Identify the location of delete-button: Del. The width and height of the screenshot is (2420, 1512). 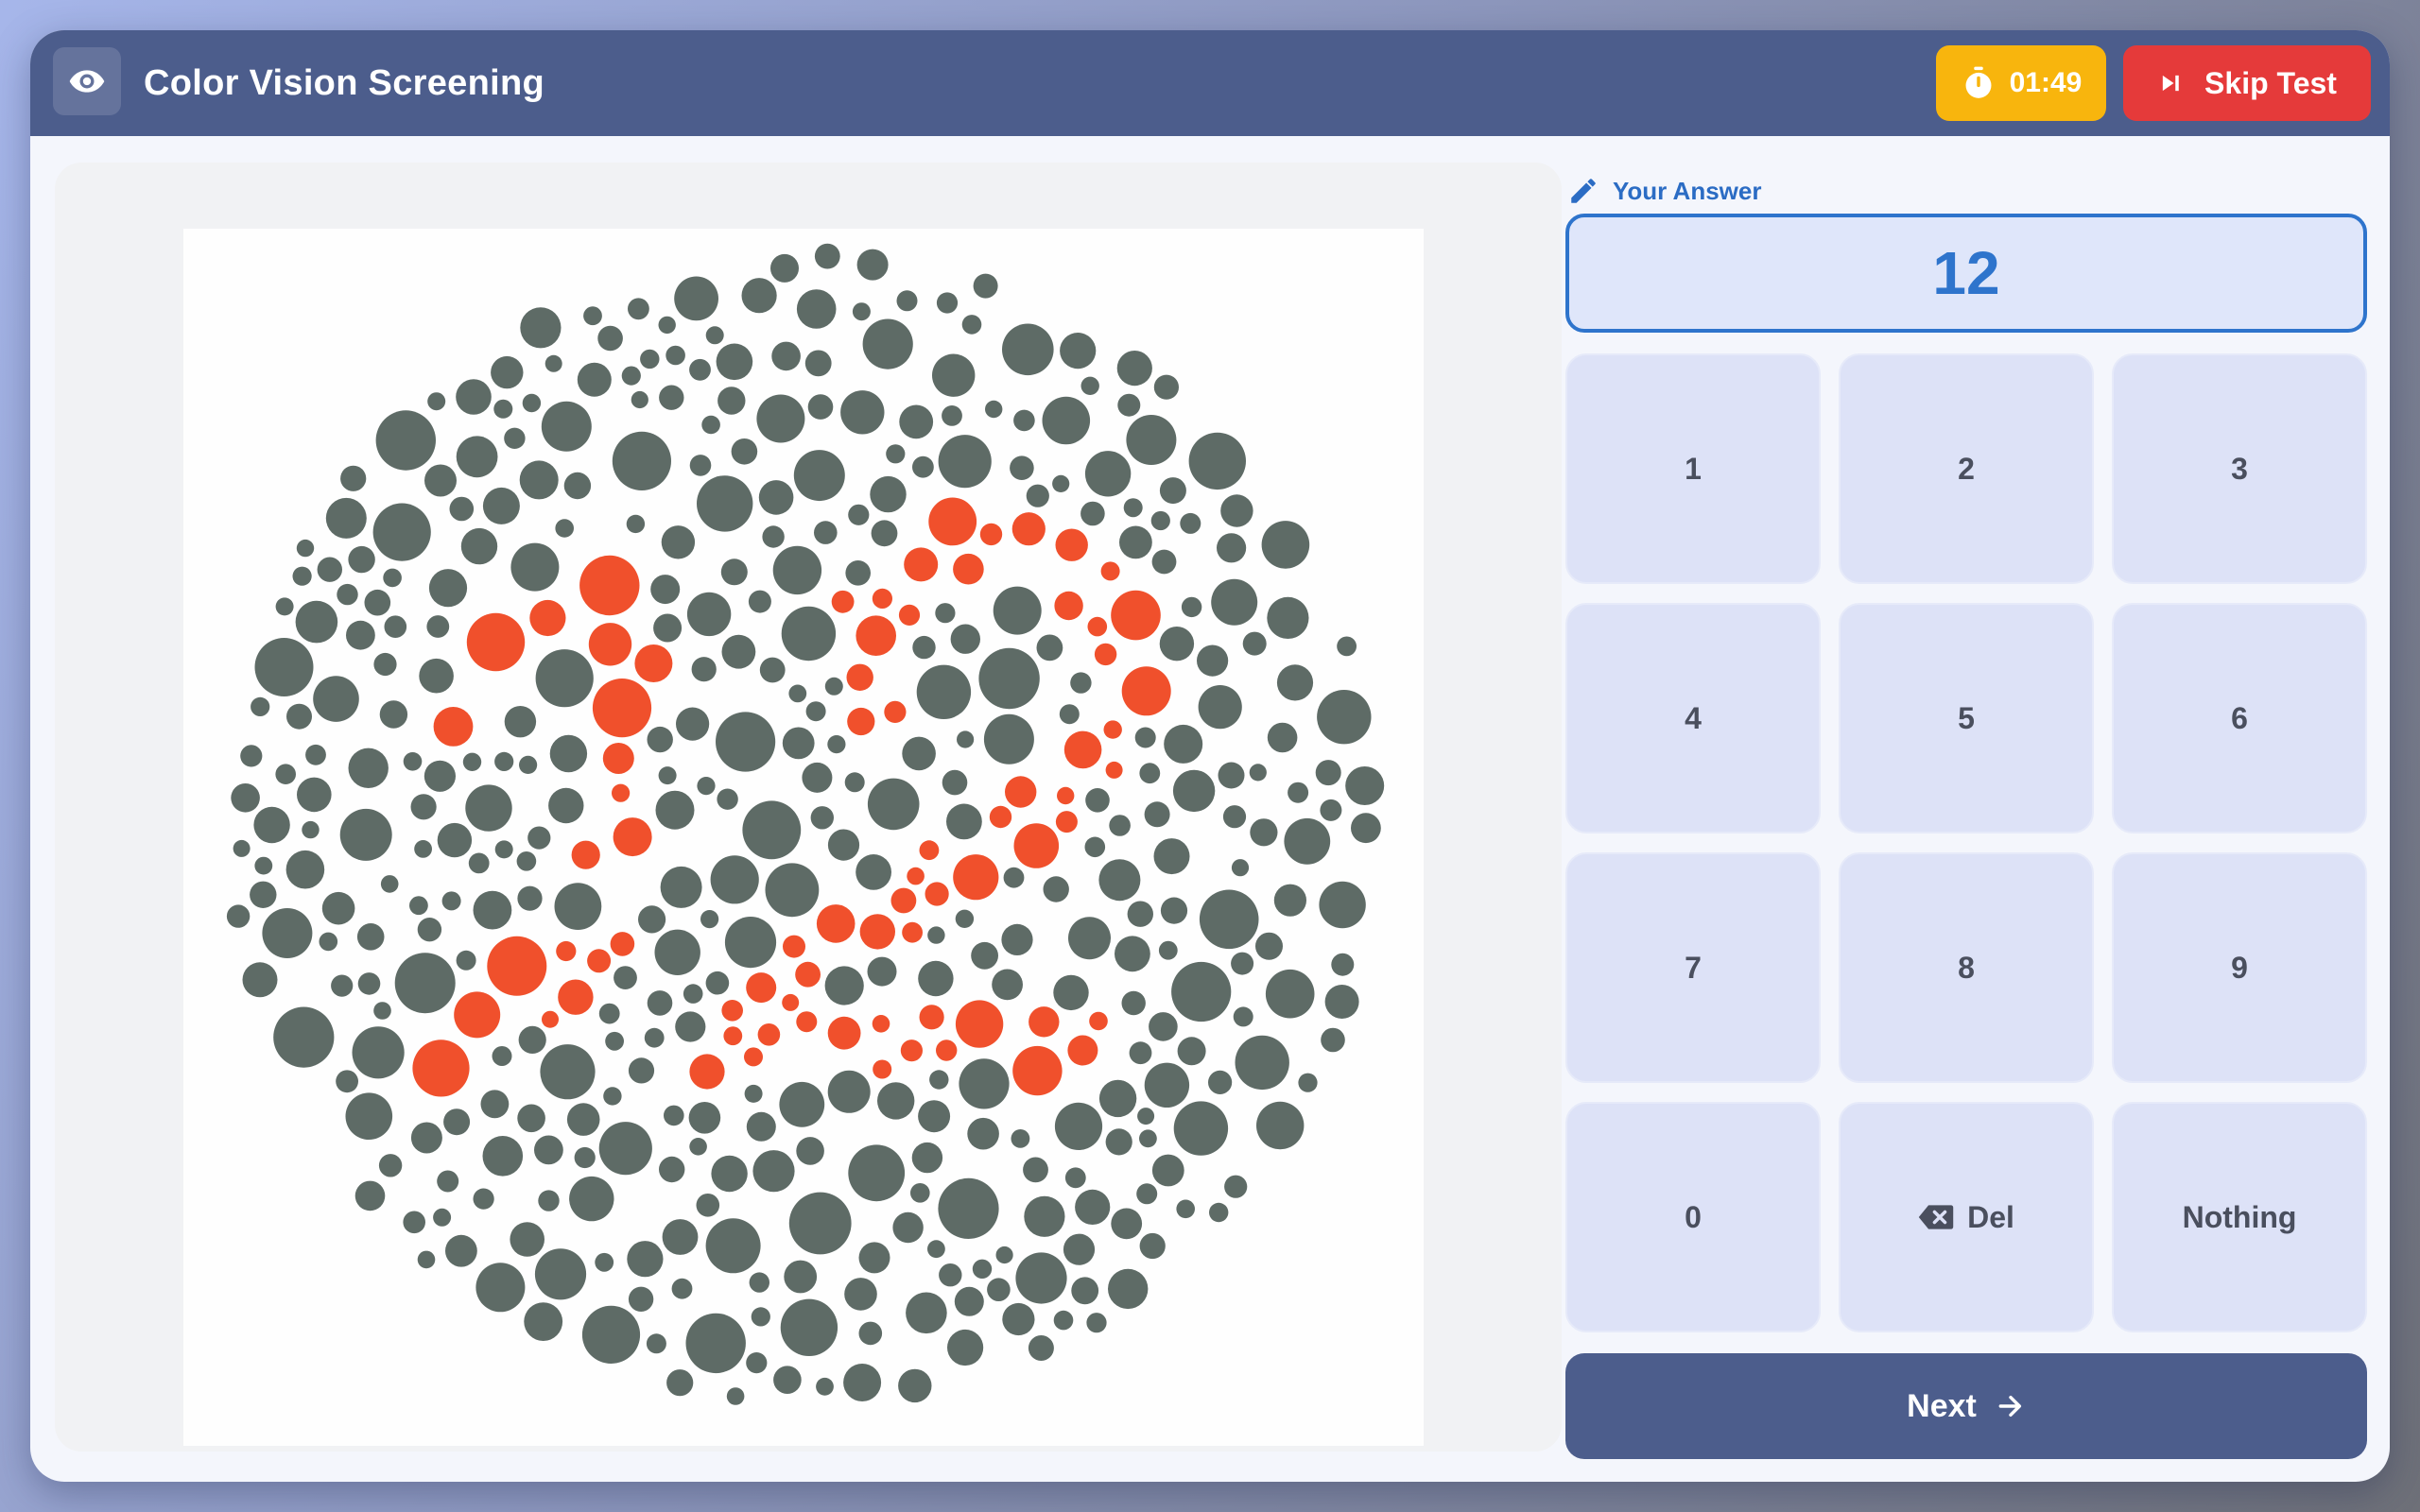
(1966, 1217).